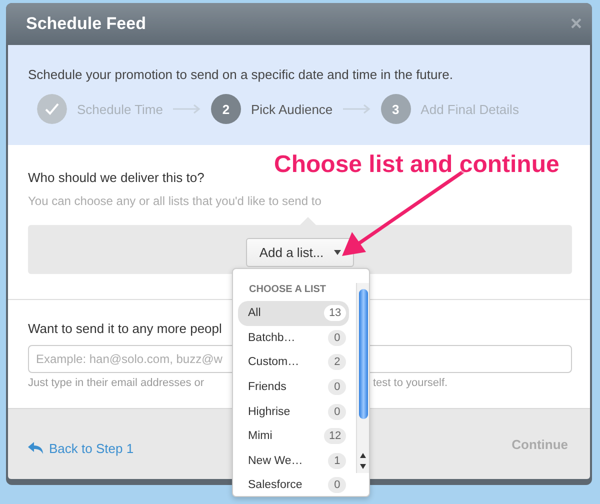  What do you see at coordinates (395, 109) in the screenshot?
I see `step-number: 3` at bounding box center [395, 109].